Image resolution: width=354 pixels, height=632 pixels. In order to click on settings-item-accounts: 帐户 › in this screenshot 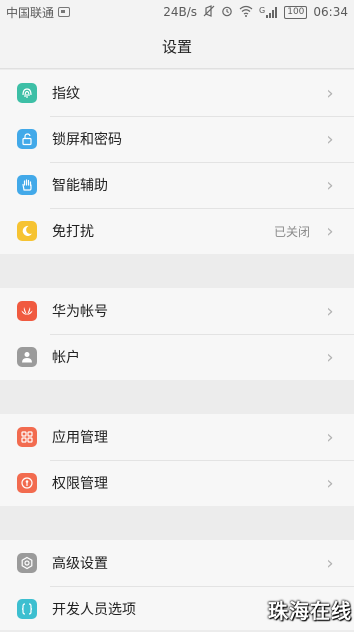, I will do `click(177, 357)`.